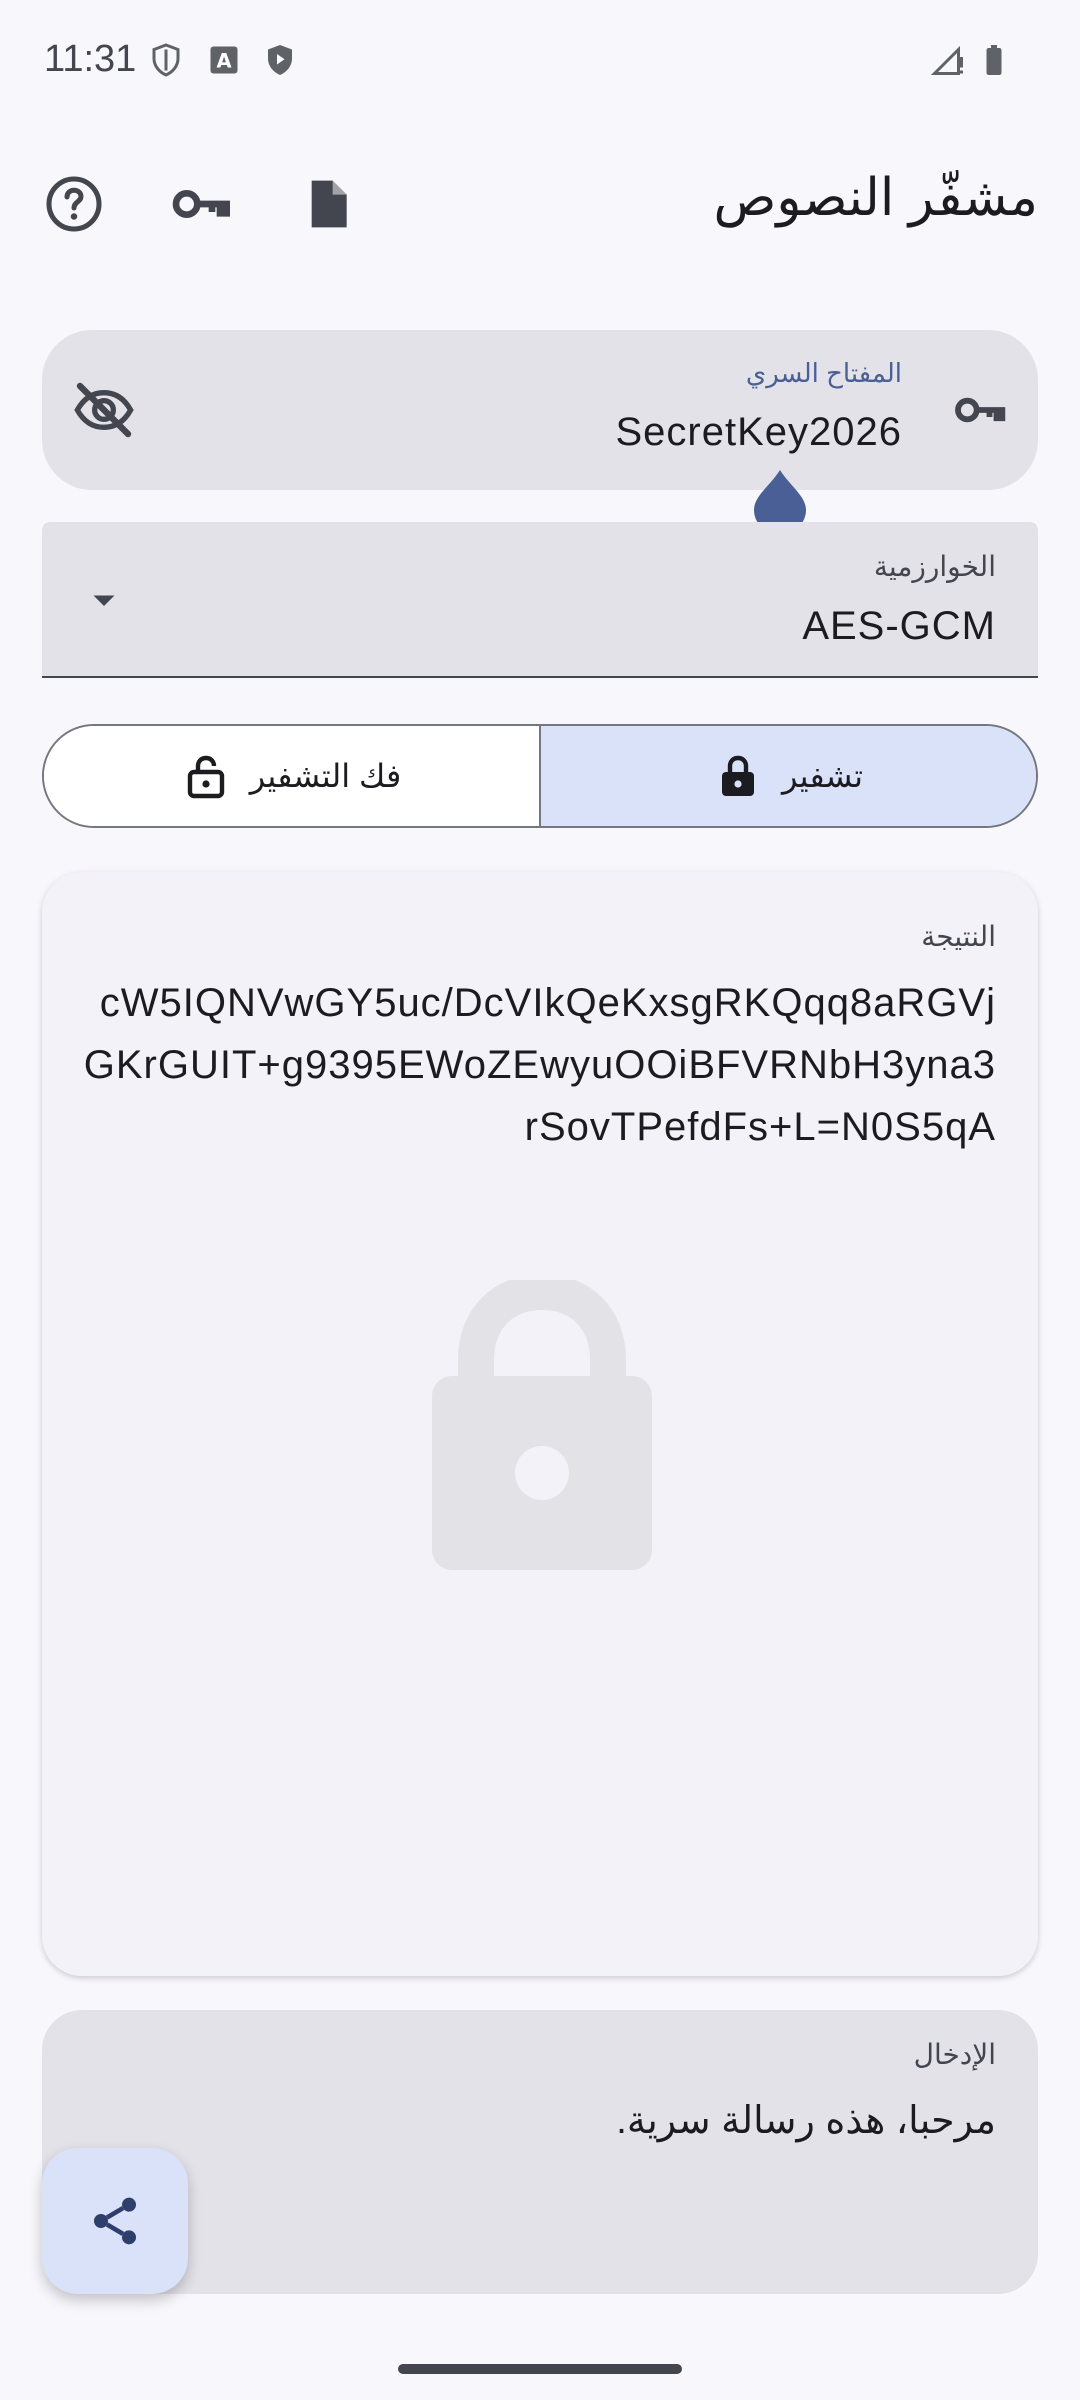  I want to click on battery-icon, so click(994, 60).